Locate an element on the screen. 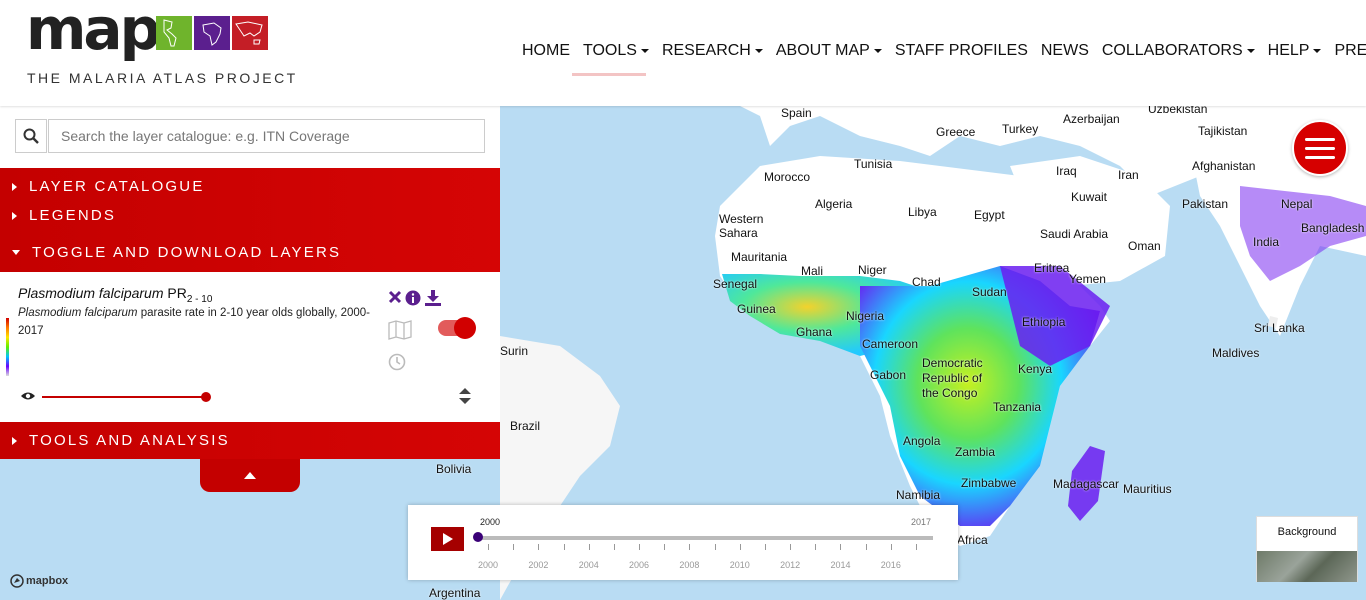 The width and height of the screenshot is (1366, 600). accordion-legends: LEGENDS is located at coordinates (250, 215).